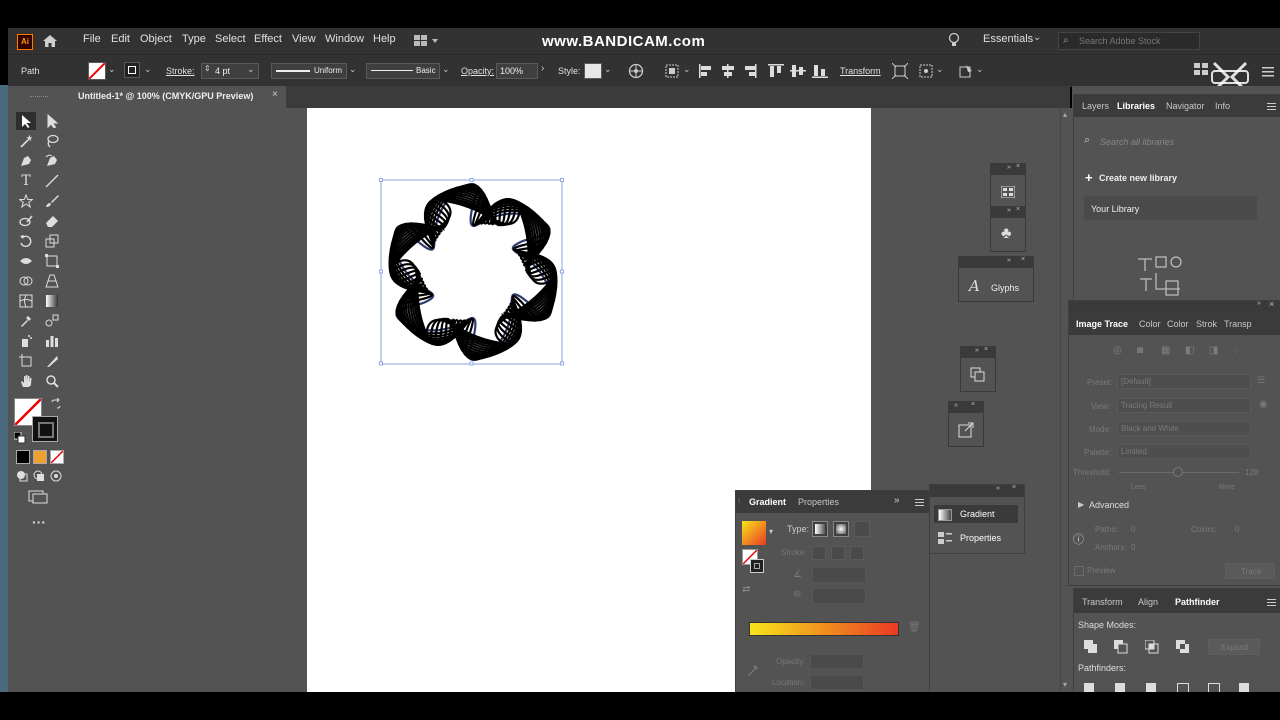 This screenshot has width=1280, height=720. I want to click on plus-icon: +, so click(1089, 177).